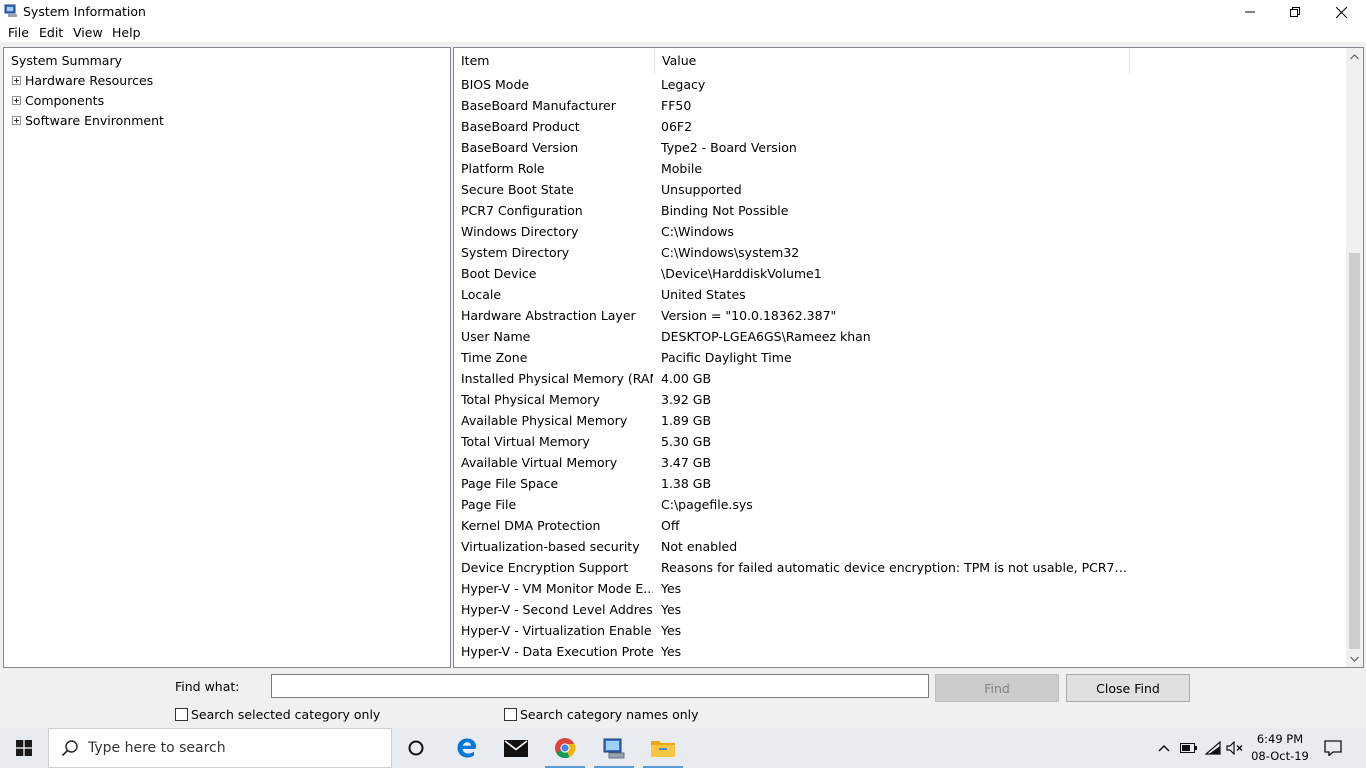  I want to click on tree-item-label: Hardware Resources, so click(89, 80).